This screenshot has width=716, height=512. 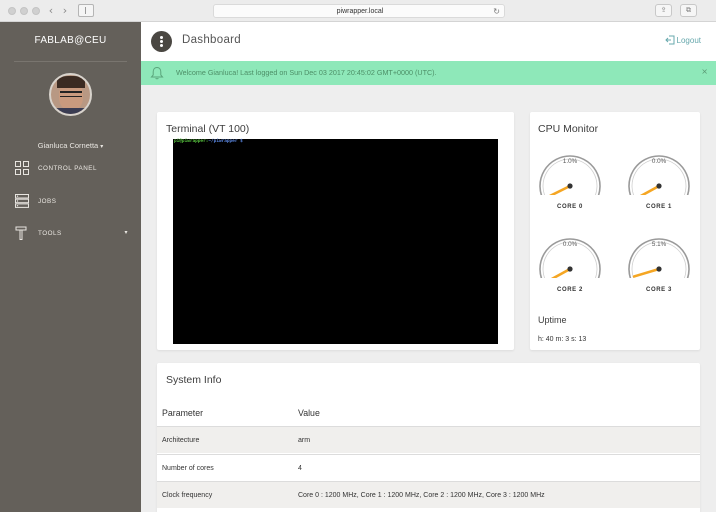 What do you see at coordinates (428, 467) in the screenshot?
I see `table-row: Number of cores 4` at bounding box center [428, 467].